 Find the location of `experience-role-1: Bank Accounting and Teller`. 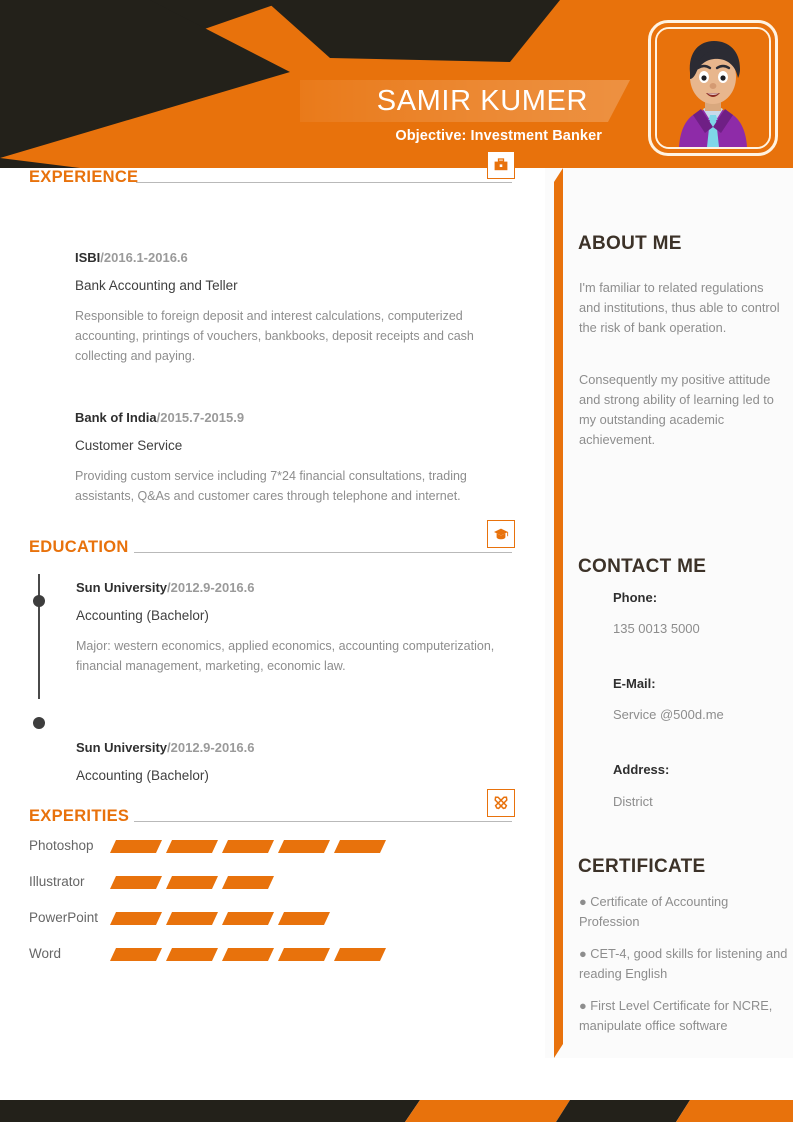

experience-role-1: Bank Accounting and Teller is located at coordinates (156, 285).